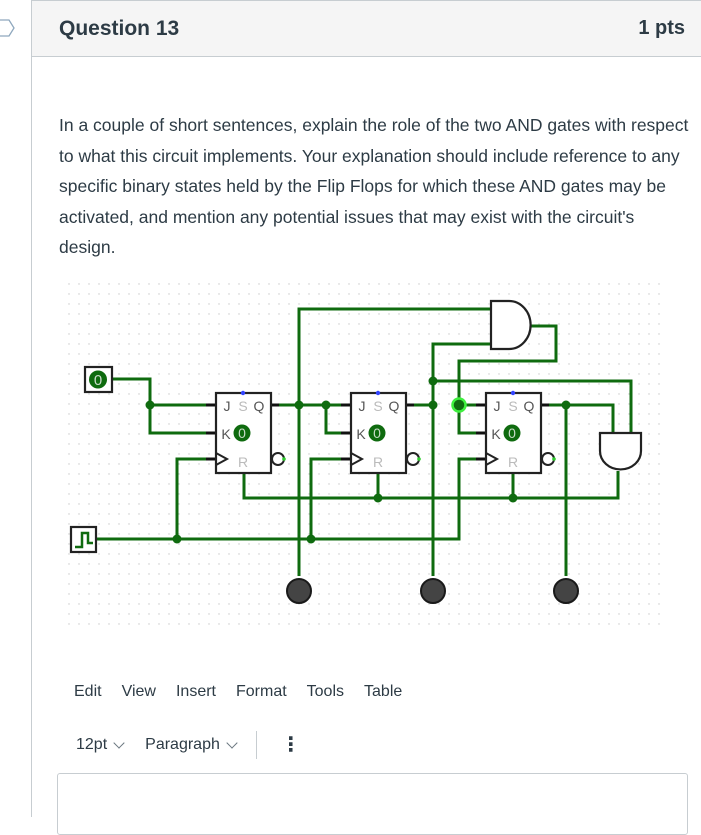 The width and height of the screenshot is (701, 835). Describe the element at coordinates (139, 692) in the screenshot. I see `menu-view: View` at that location.